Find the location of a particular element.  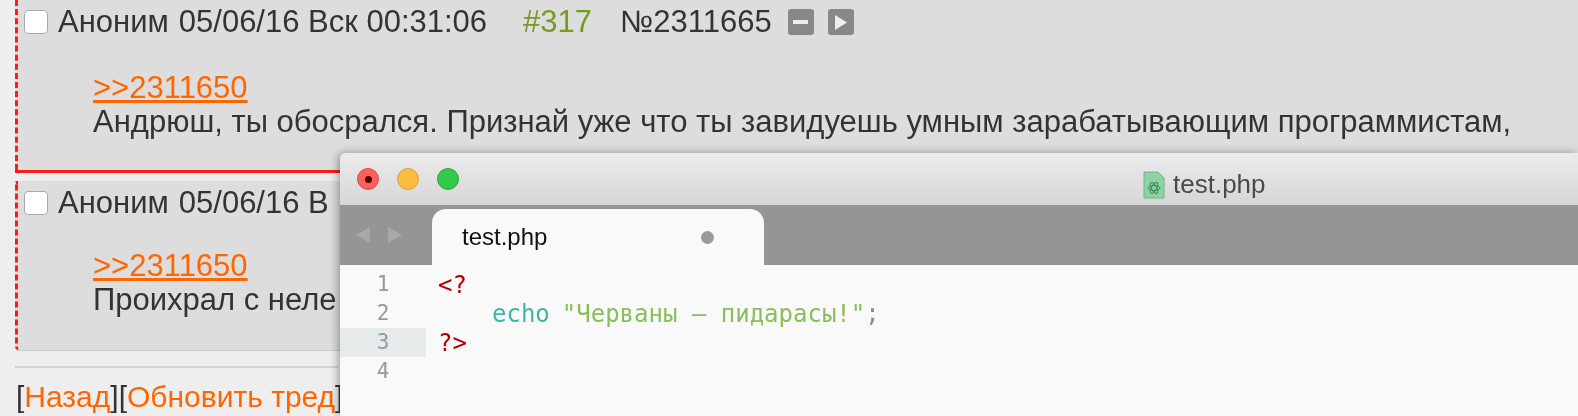

code-token: ?> is located at coordinates (452, 343).